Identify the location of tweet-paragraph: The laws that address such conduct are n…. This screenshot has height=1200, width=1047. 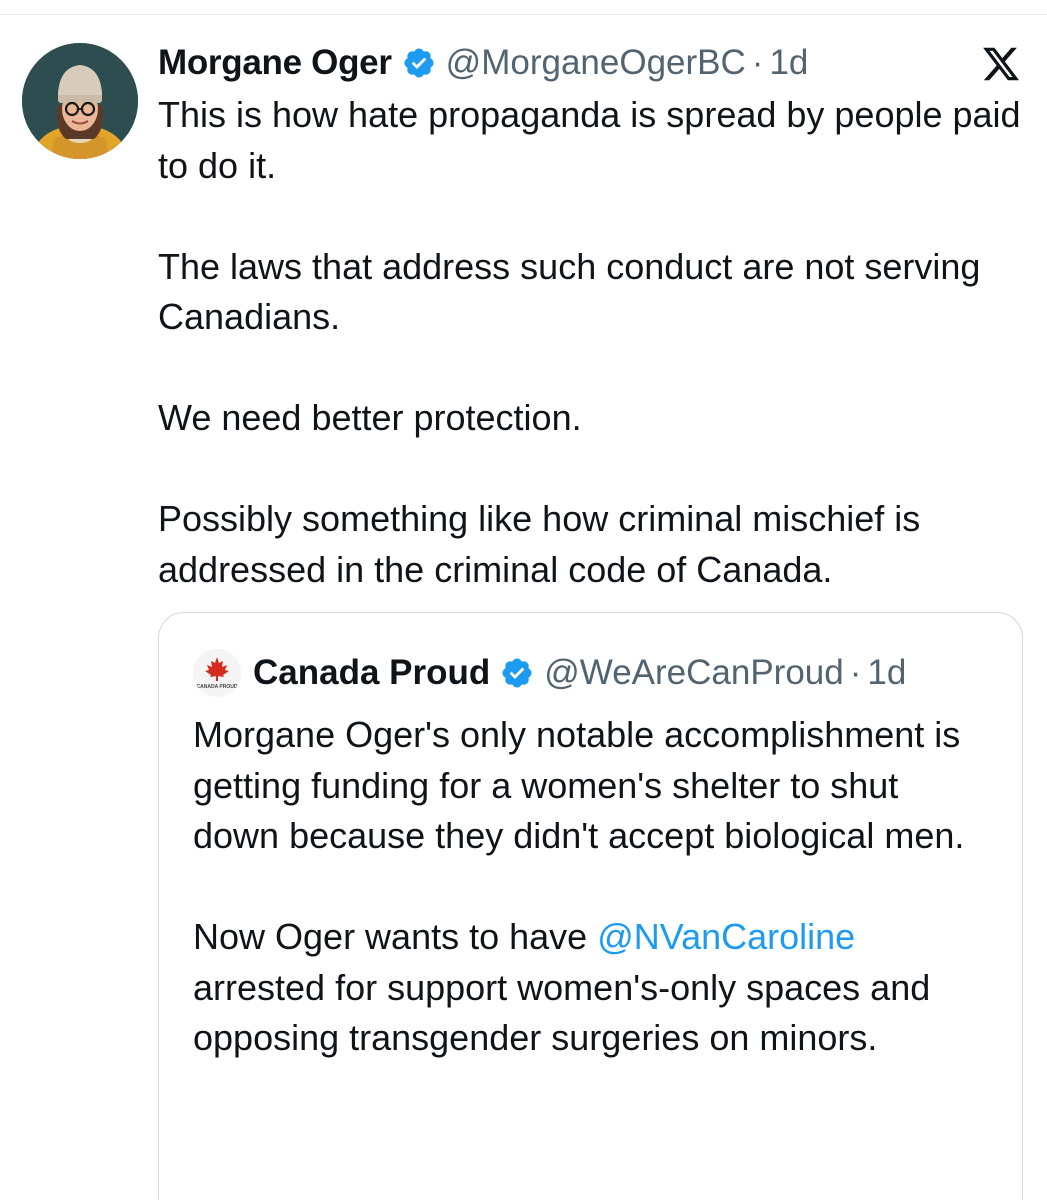
(569, 291).